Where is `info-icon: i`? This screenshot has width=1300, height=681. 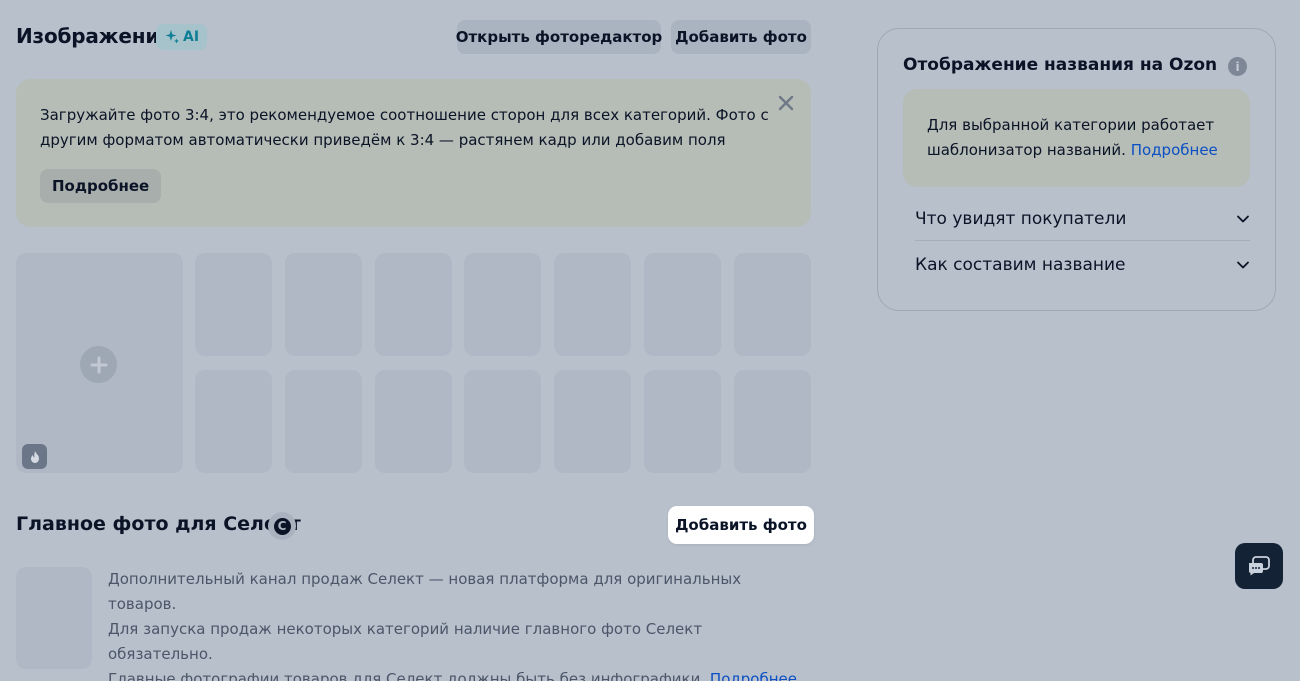
info-icon: i is located at coordinates (1237, 66).